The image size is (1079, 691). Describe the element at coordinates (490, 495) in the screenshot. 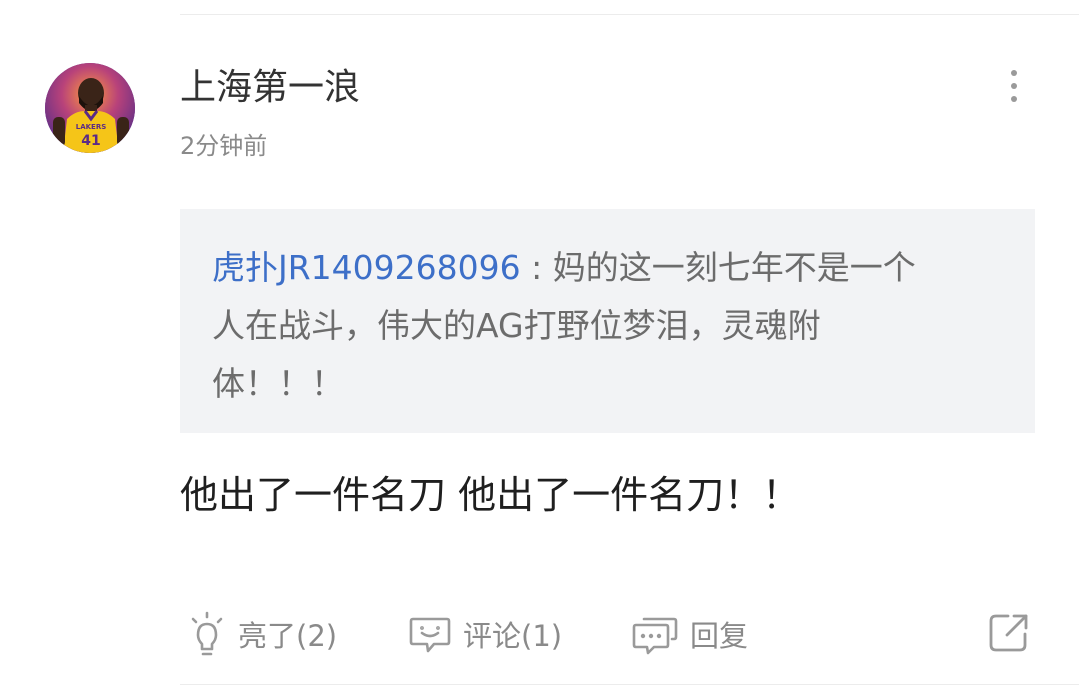

I see `comment-text: 他出了一件名刀 他出了一件名刀！！` at that location.